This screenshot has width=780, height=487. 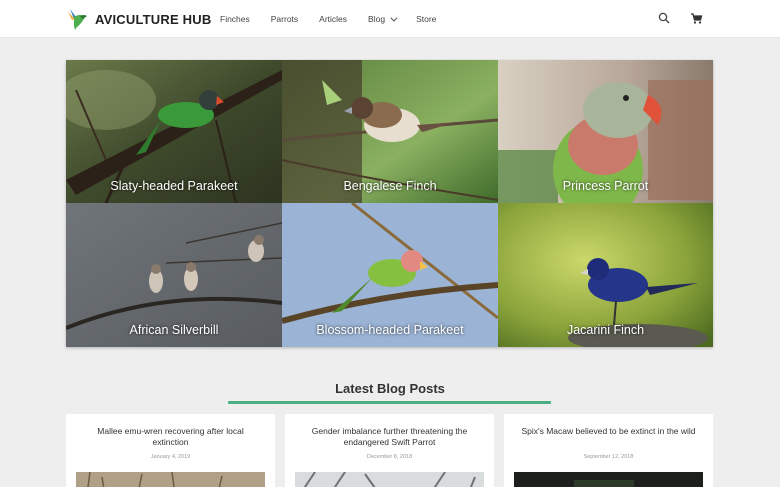 What do you see at coordinates (390, 330) in the screenshot?
I see `tile-caption: Blossom-headed Parakeet` at bounding box center [390, 330].